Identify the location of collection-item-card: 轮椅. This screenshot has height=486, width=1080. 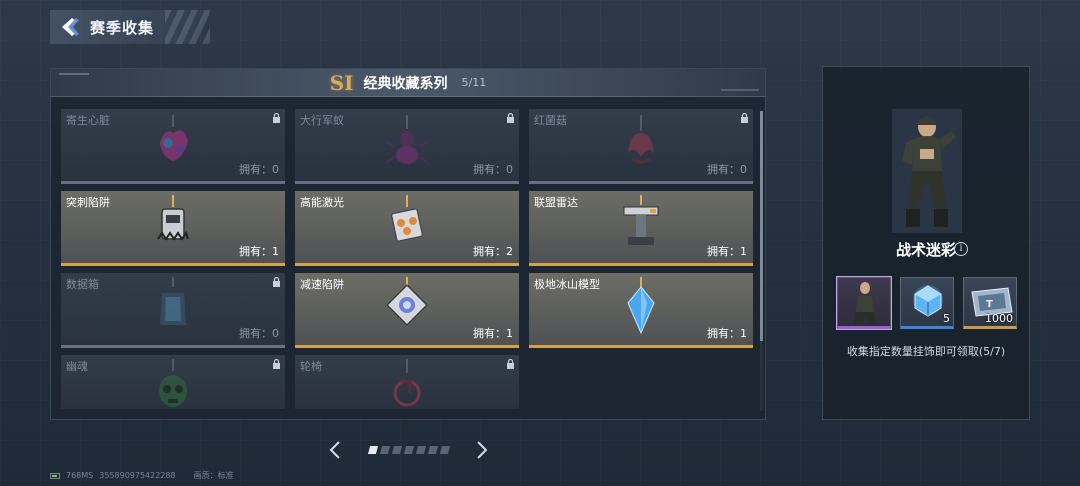
(407, 382).